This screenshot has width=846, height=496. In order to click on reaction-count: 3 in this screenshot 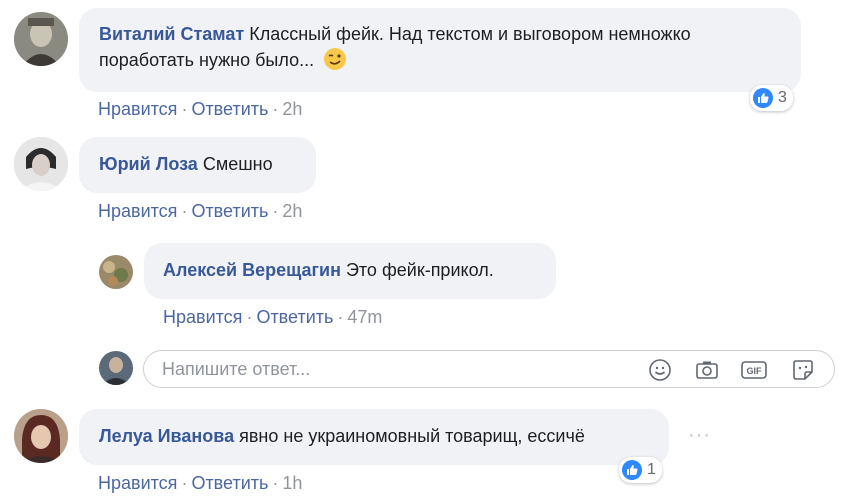, I will do `click(771, 98)`.